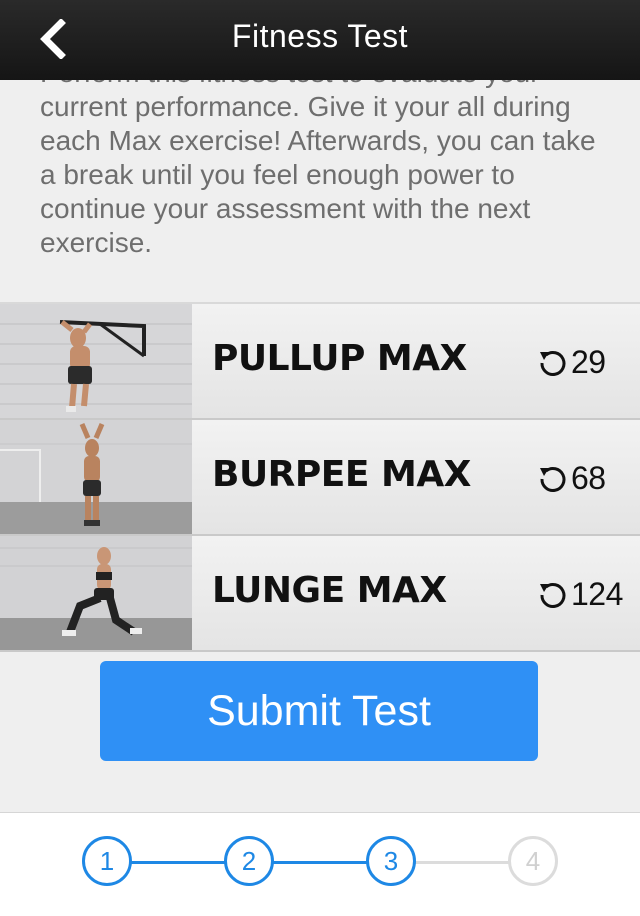 The image size is (640, 916). Describe the element at coordinates (588, 478) in the screenshot. I see `reps-count: 68` at that location.